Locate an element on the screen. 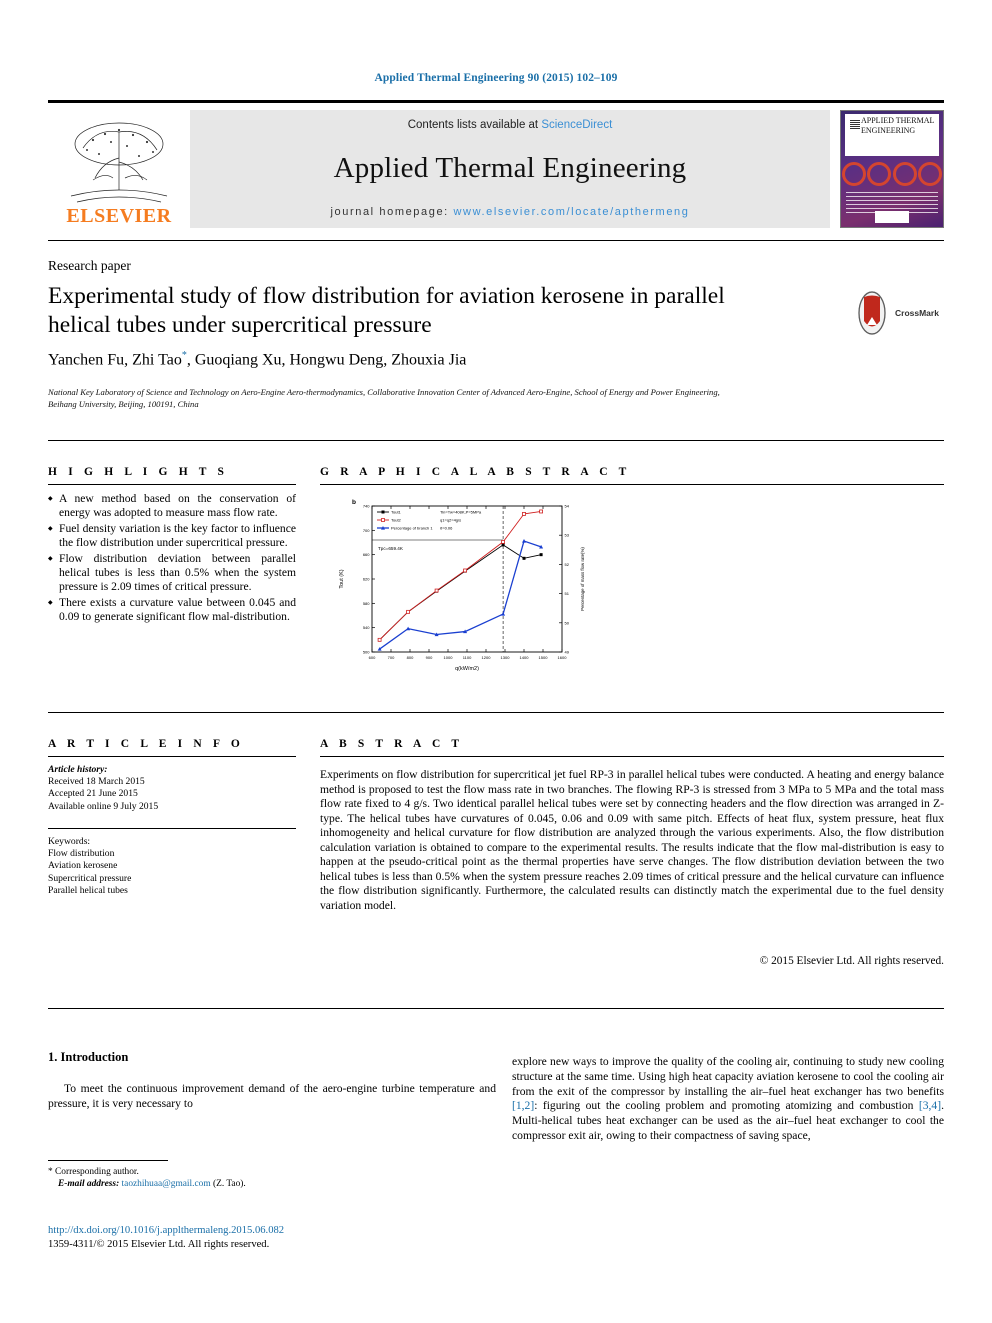  section-1-title: 1. Introduction is located at coordinates (88, 1057).